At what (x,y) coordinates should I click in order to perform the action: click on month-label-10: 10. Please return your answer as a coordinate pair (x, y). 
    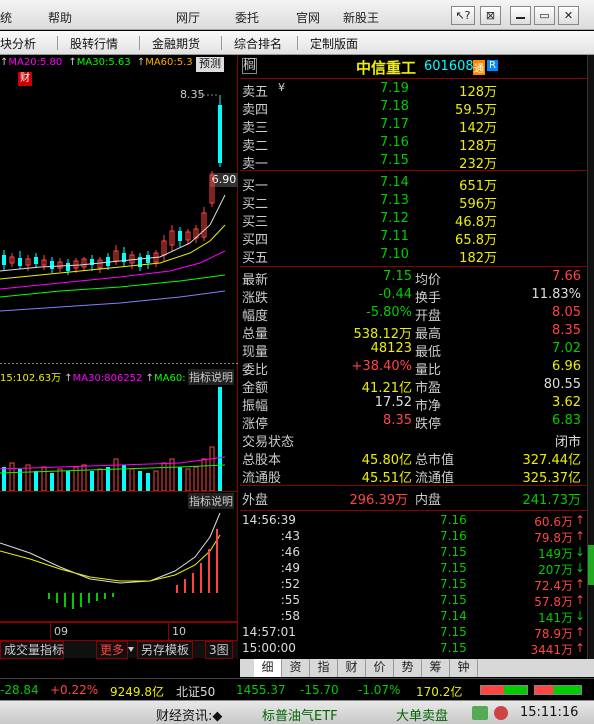
    Looking at the image, I should click on (179, 631).